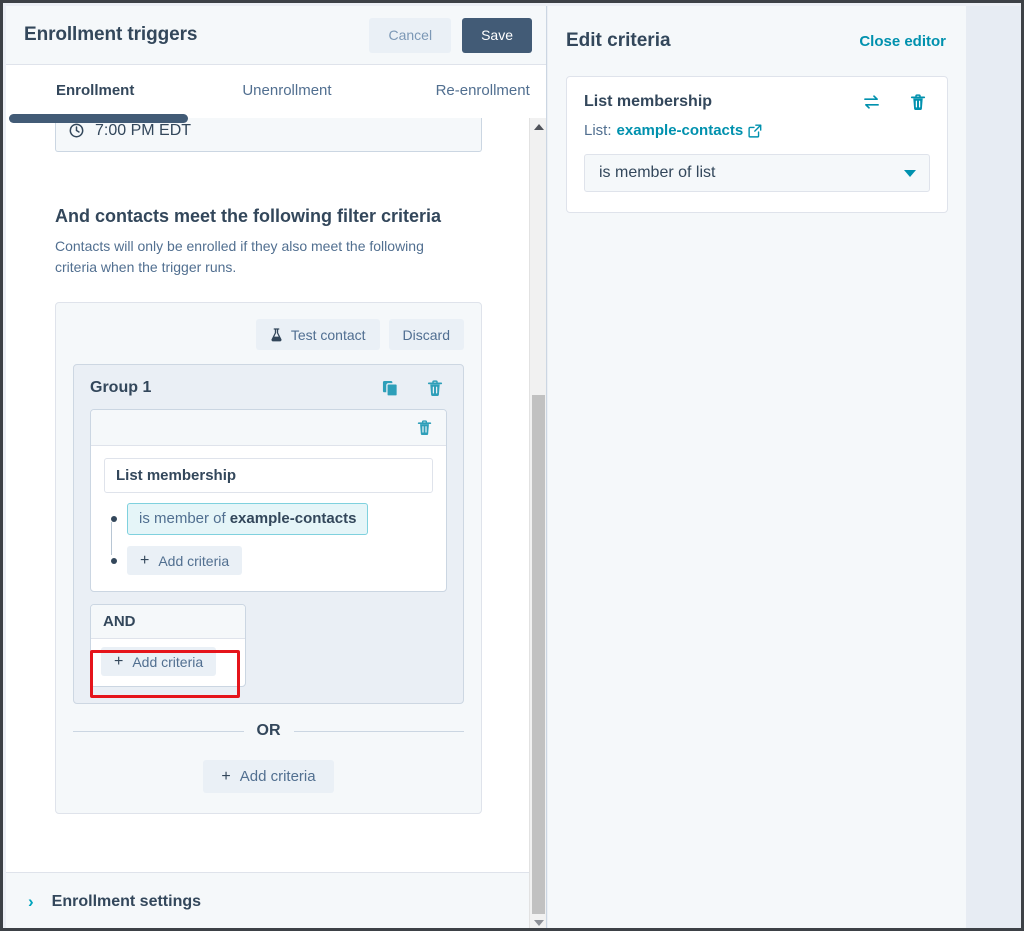 This screenshot has width=1024, height=931. Describe the element at coordinates (757, 173) in the screenshot. I see `operator-select: is member of list` at that location.